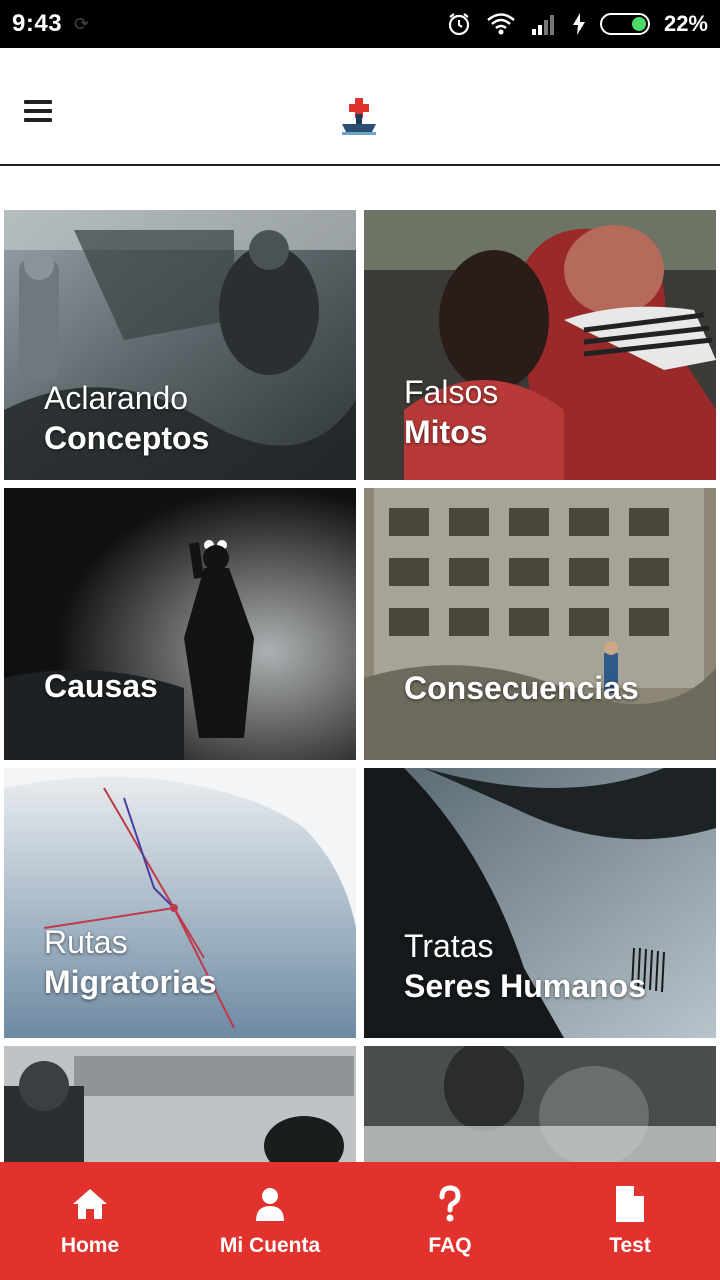 The height and width of the screenshot is (1280, 720). I want to click on tile-title-line1: Falsos, so click(451, 392).